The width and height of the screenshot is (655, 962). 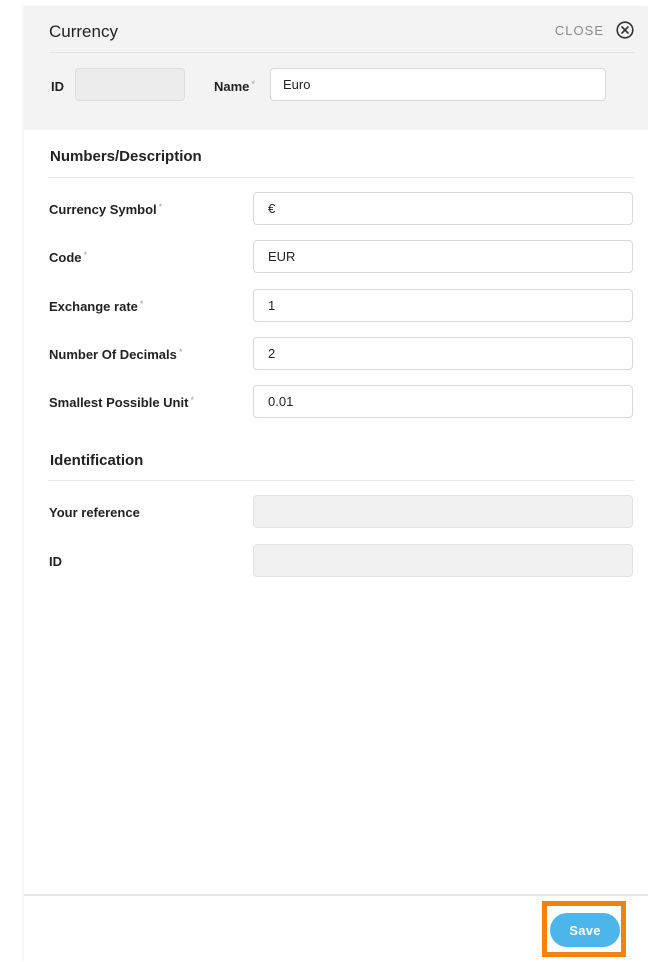 What do you see at coordinates (57, 86) in the screenshot?
I see `id-label: ID` at bounding box center [57, 86].